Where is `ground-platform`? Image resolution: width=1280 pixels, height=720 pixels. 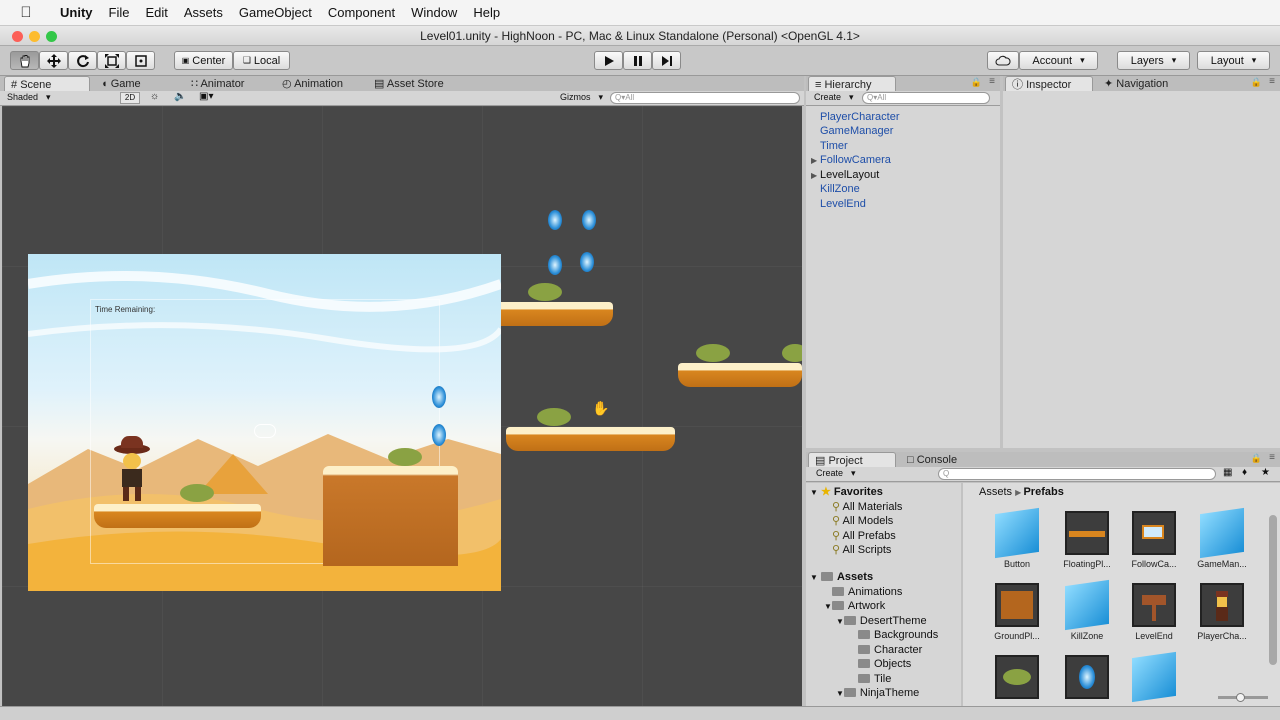
ground-platform is located at coordinates (390, 516).